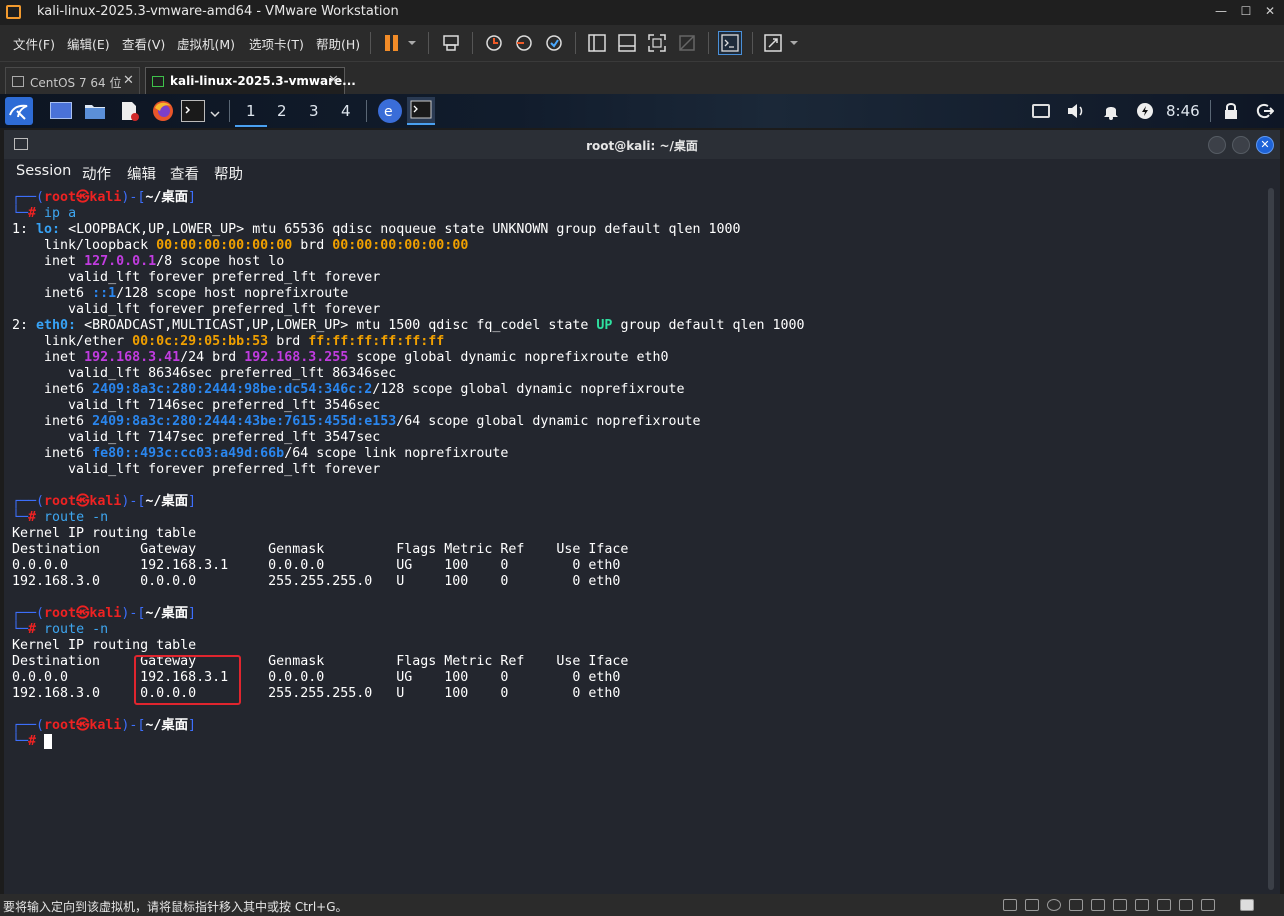  What do you see at coordinates (642, 111) in the screenshot?
I see `kali-top-panel: 1 2 3 4 e 8:46` at bounding box center [642, 111].